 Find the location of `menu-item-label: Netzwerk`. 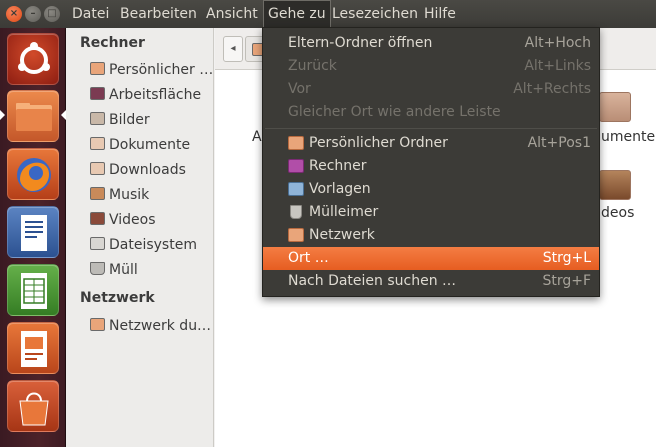

menu-item-label: Netzwerk is located at coordinates (342, 235).